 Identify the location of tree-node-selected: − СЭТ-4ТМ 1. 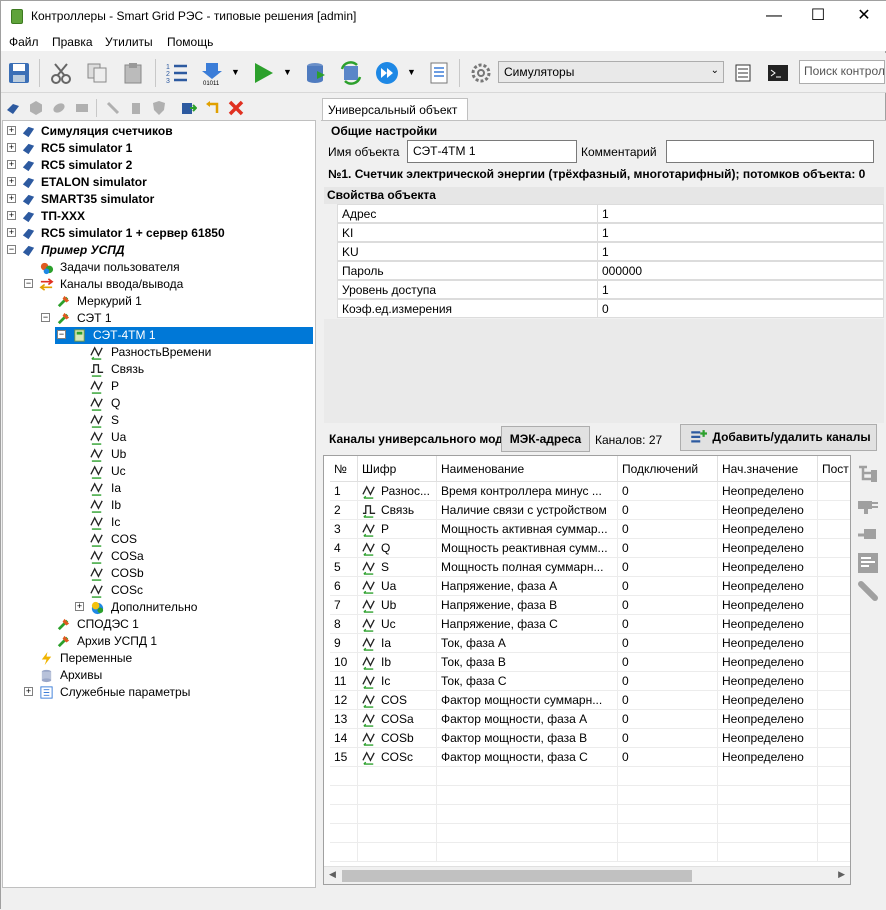
(184, 335).